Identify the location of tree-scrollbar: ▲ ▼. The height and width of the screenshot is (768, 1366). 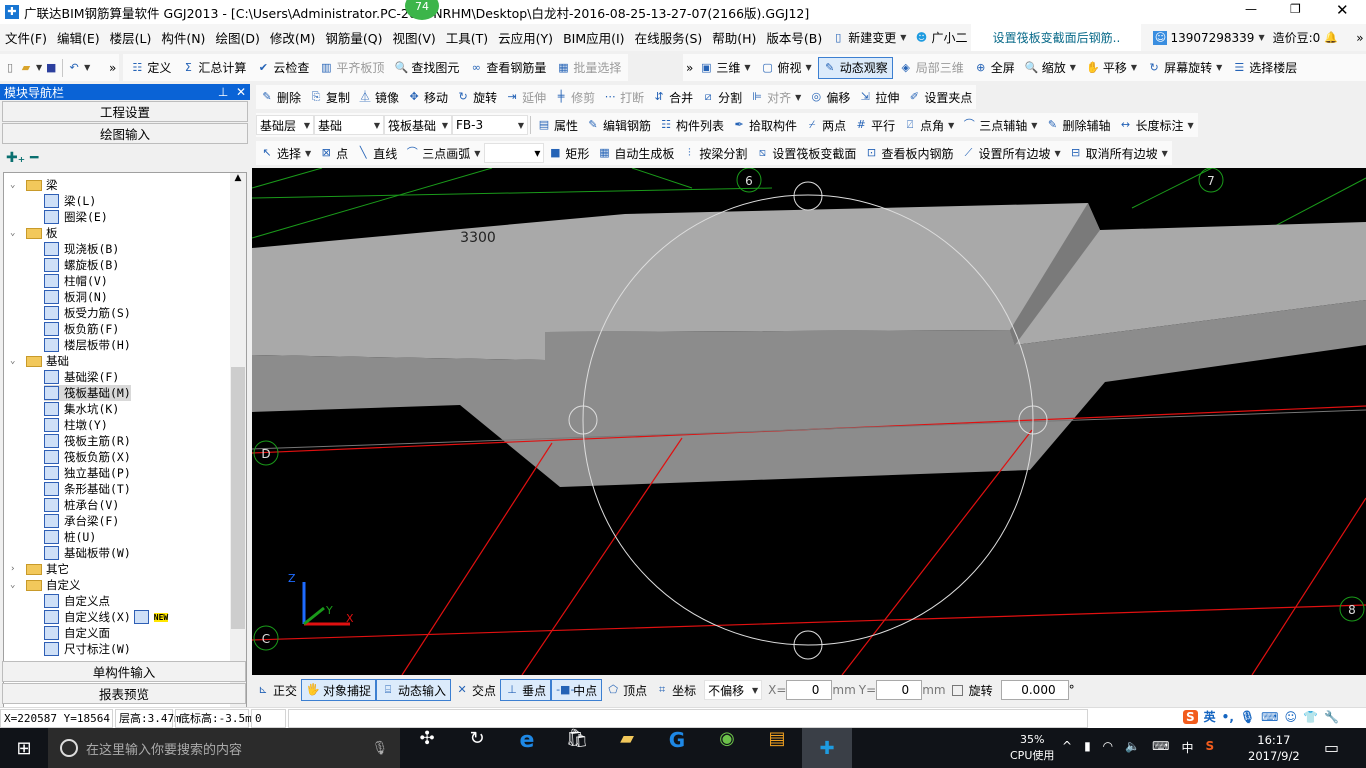
(238, 458).